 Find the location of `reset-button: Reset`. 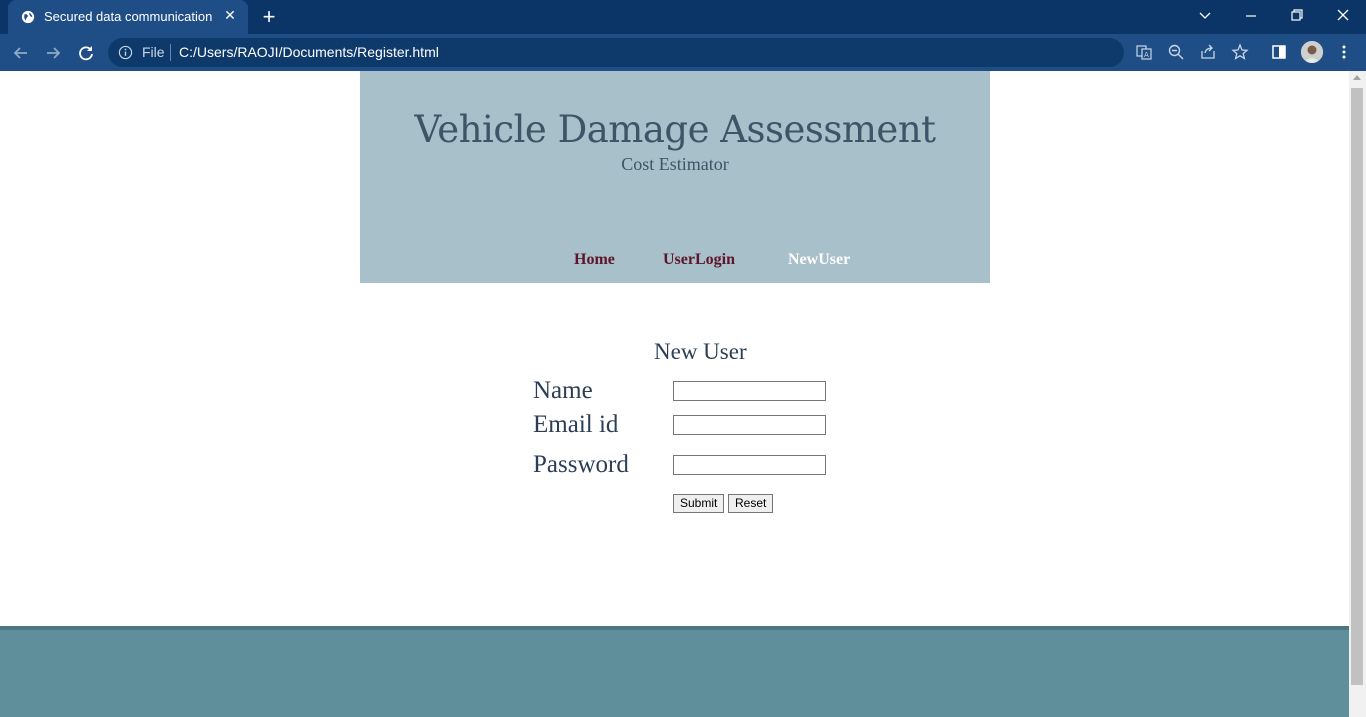

reset-button: Reset is located at coordinates (751, 503).